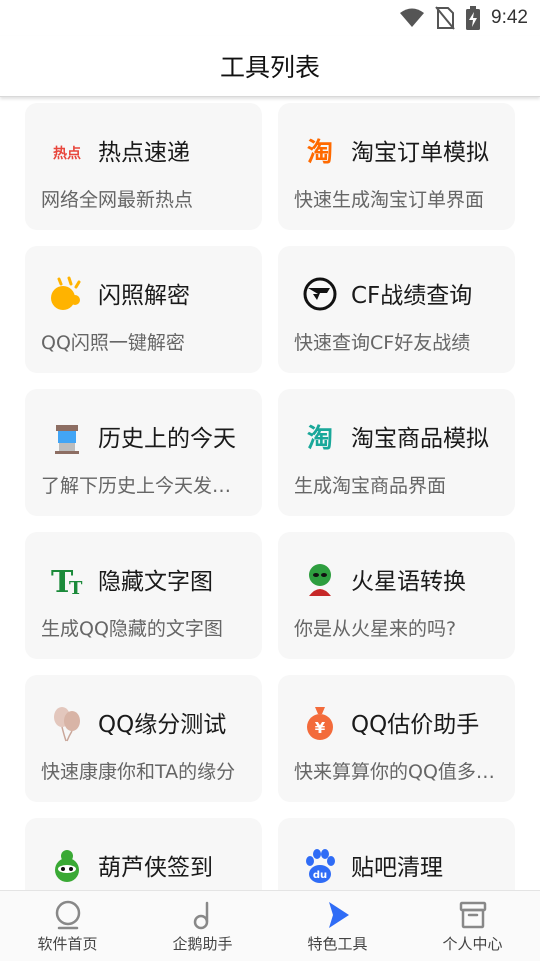 The height and width of the screenshot is (961, 540). I want to click on tool-title: QQ估价助手, so click(415, 725).